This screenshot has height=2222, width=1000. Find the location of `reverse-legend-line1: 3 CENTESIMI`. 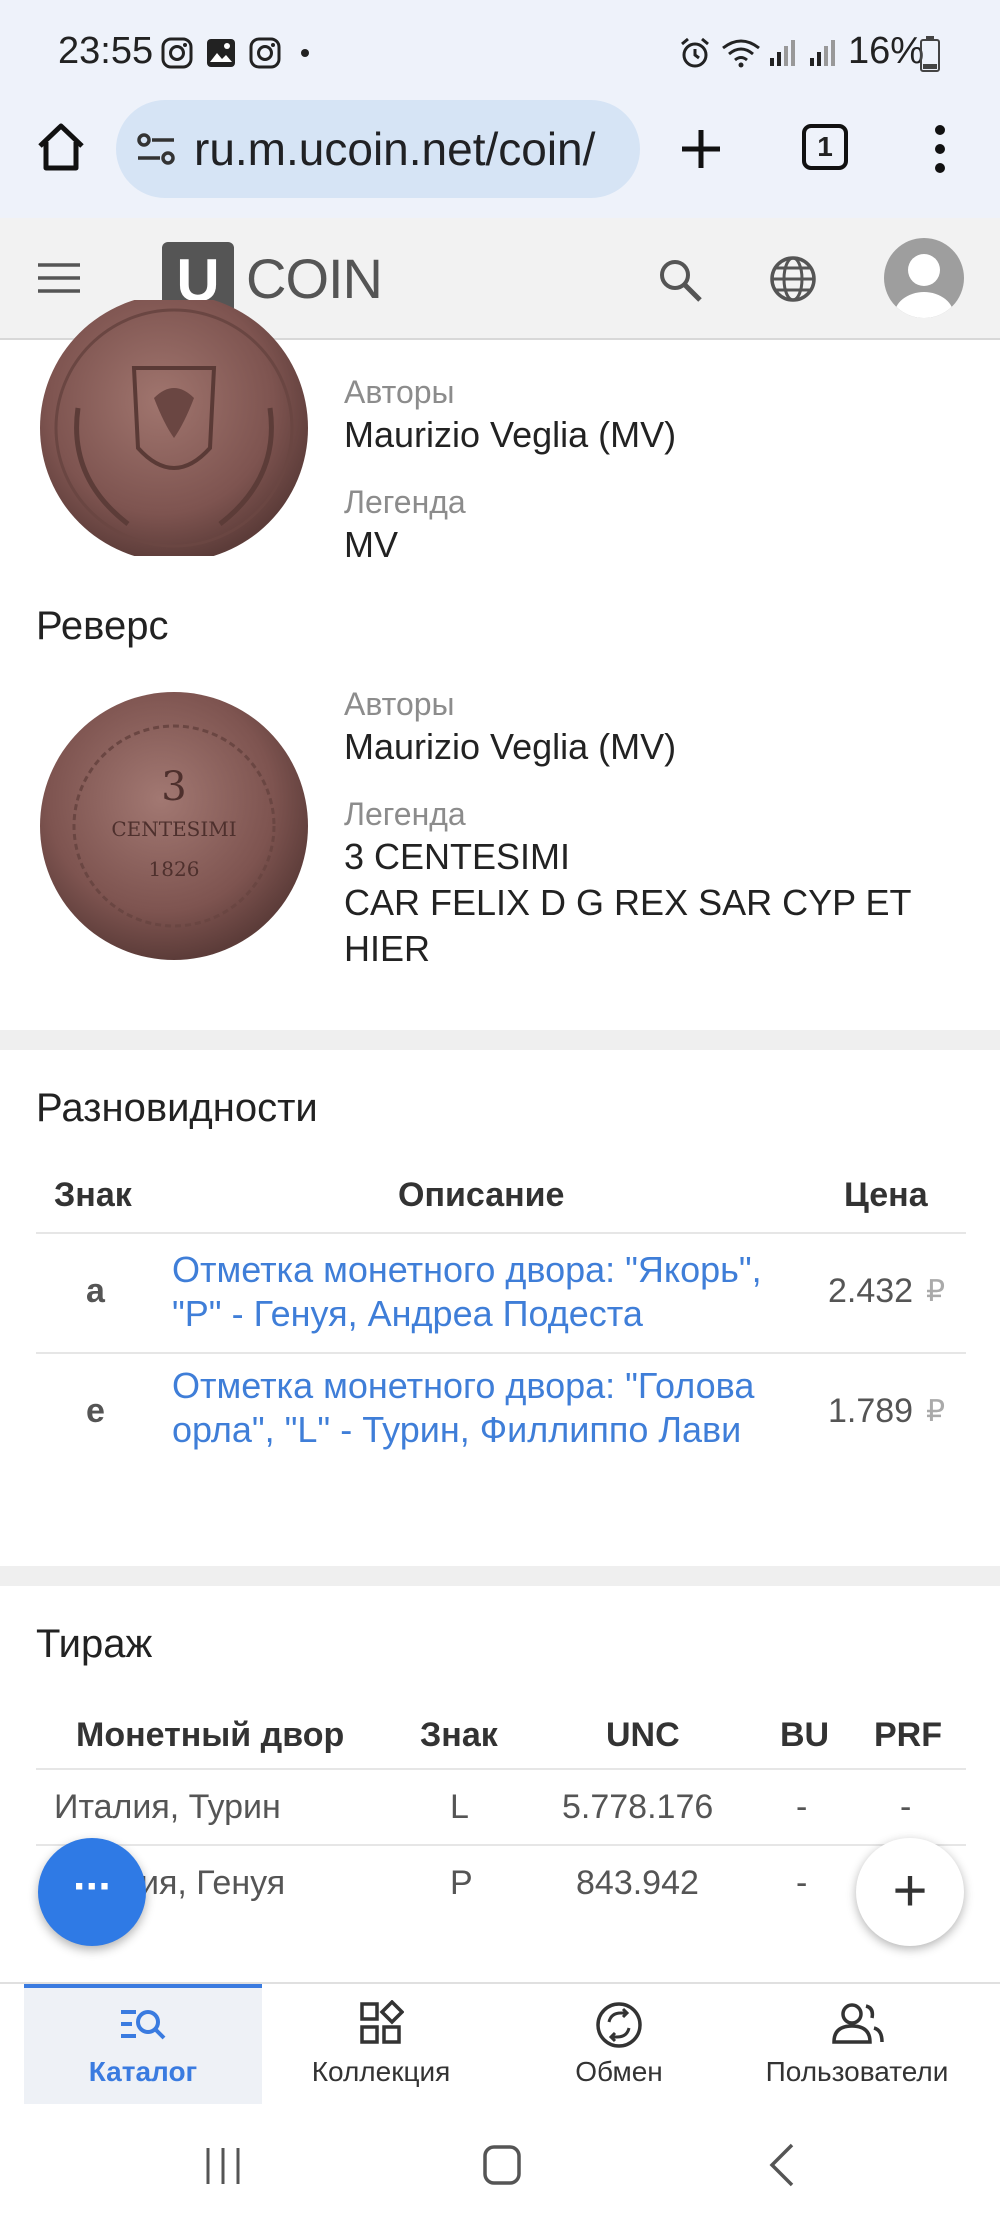

reverse-legend-line1: 3 CENTESIMI is located at coordinates (457, 856).